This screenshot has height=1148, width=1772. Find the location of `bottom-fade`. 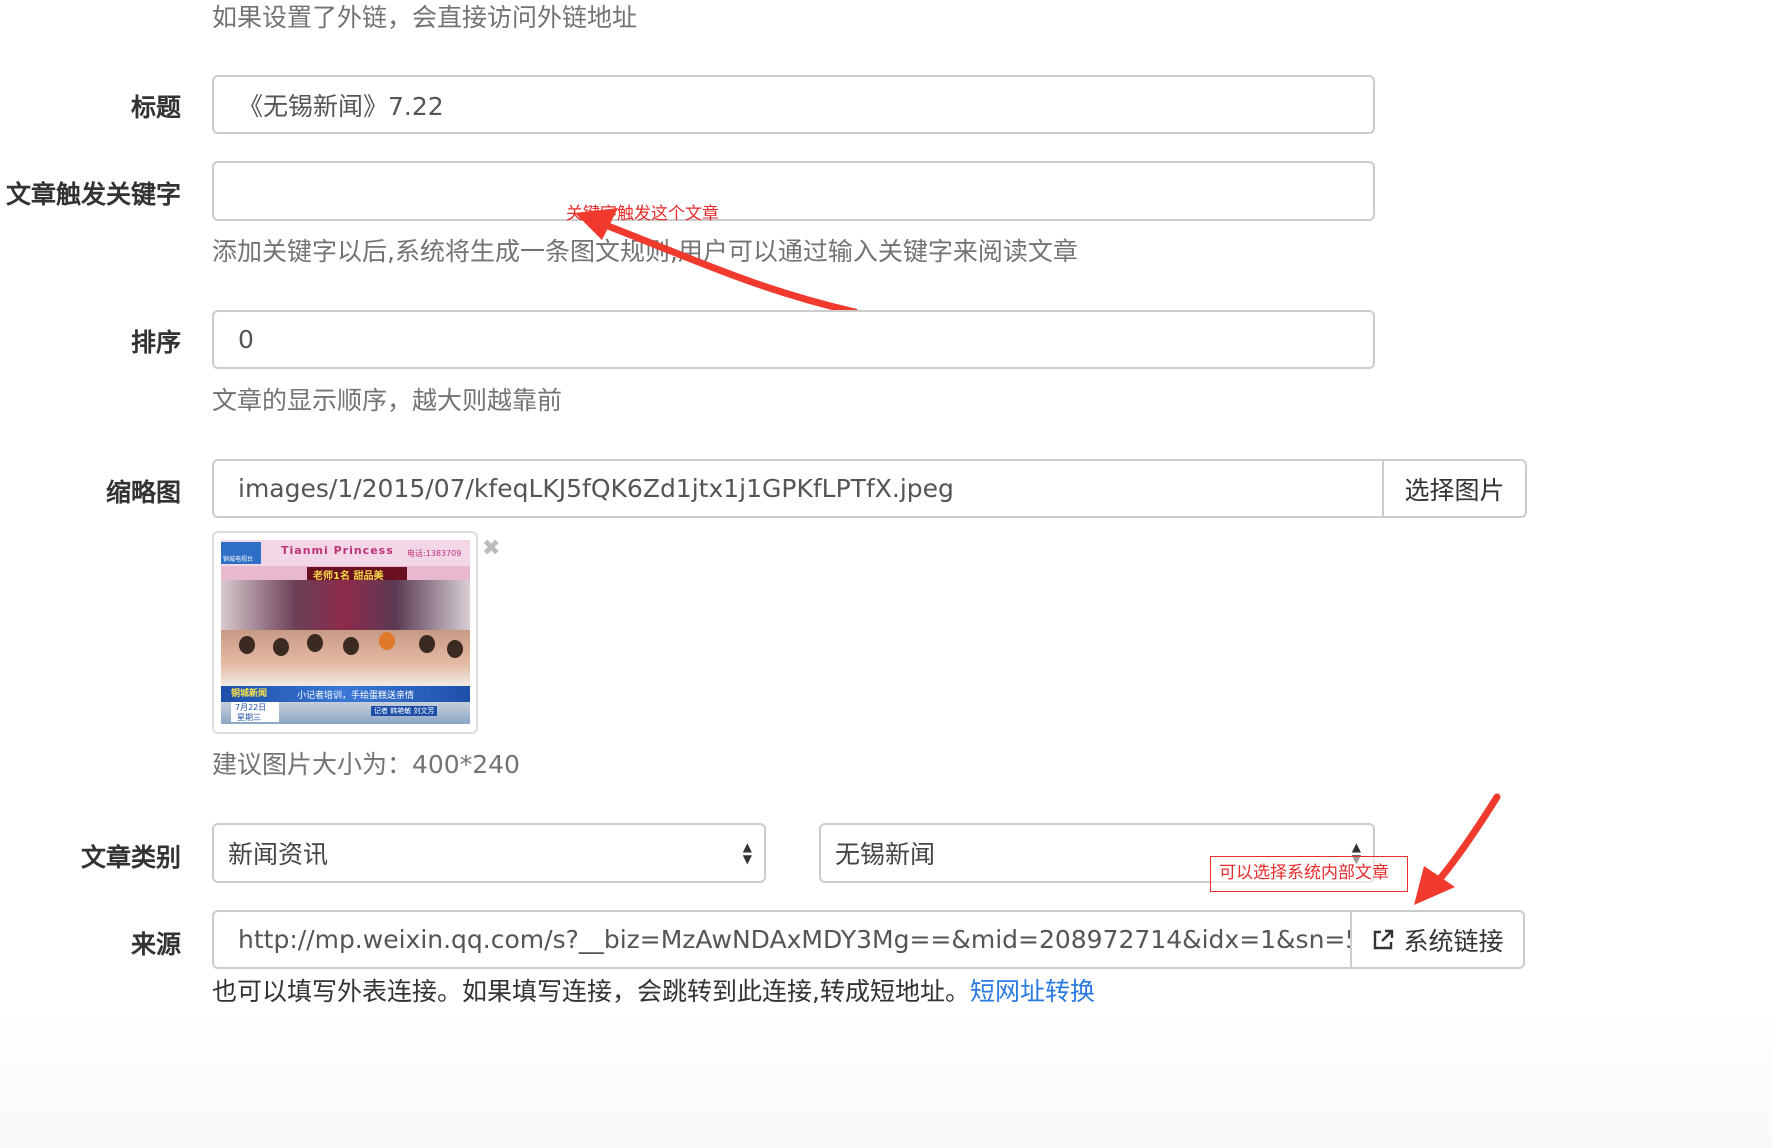

bottom-fade is located at coordinates (886, 1079).